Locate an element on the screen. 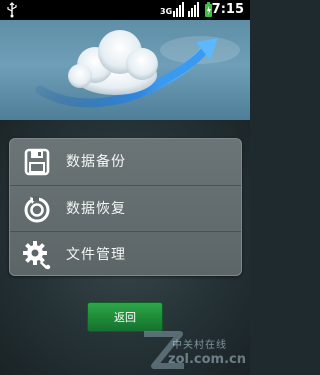 Image resolution: width=320 pixels, height=375 pixels. menu-item-backup: 数据备份 is located at coordinates (125, 162).